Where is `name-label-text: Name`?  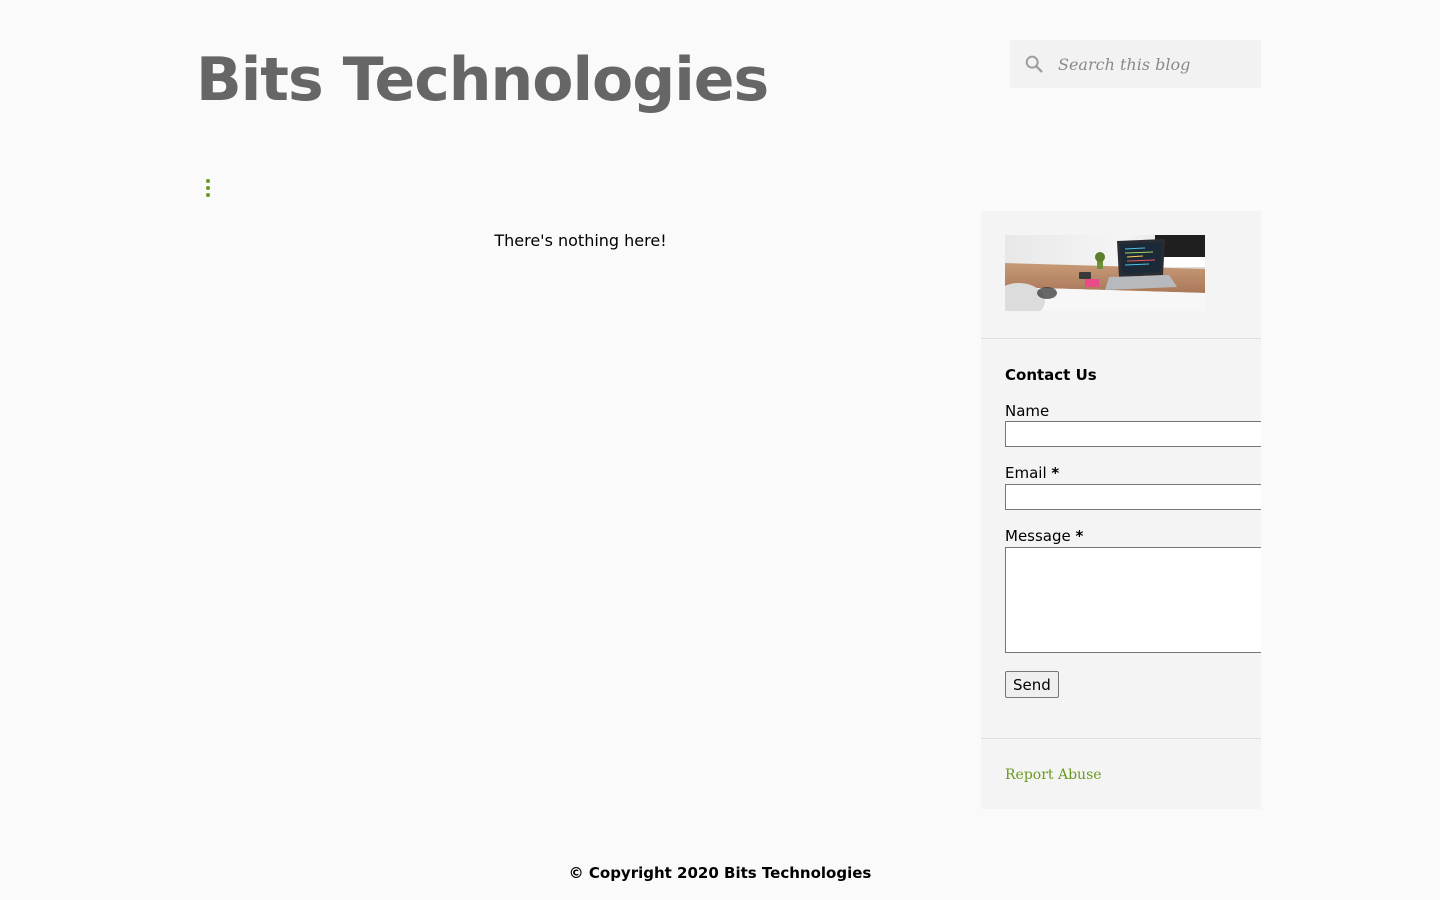 name-label-text: Name is located at coordinates (1027, 411).